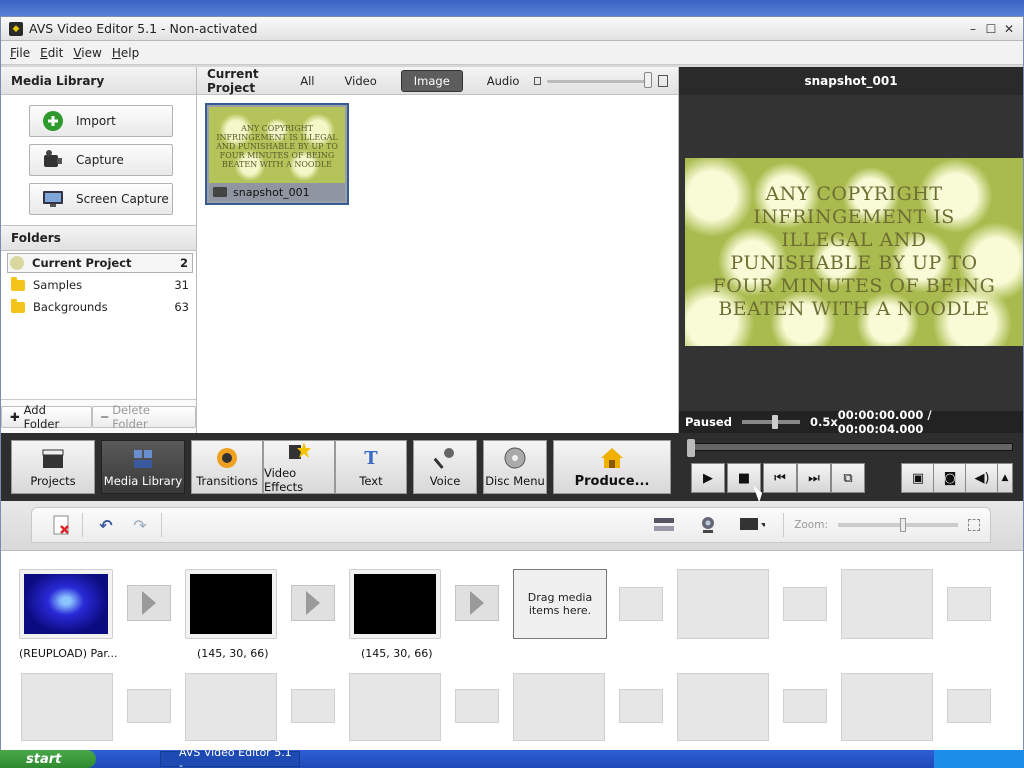 This screenshot has width=1024, height=768. I want to click on menu-file: File, so click(20, 53).